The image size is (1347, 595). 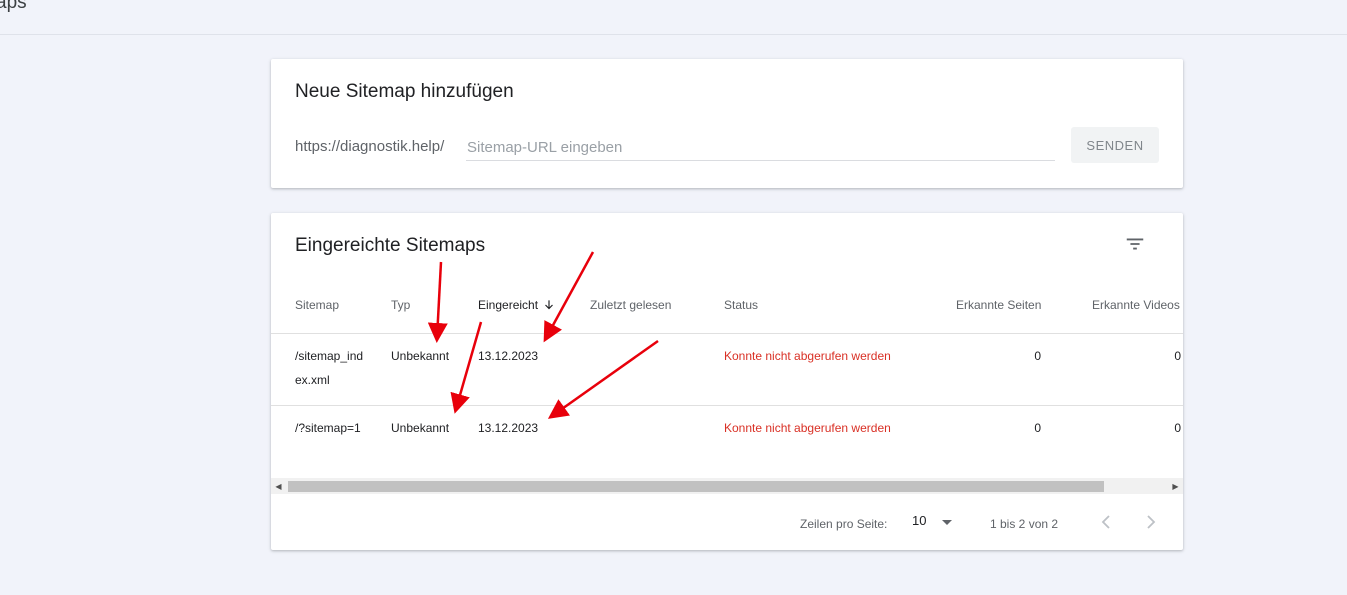 What do you see at coordinates (696, 486) in the screenshot?
I see `scrollbar-thumb` at bounding box center [696, 486].